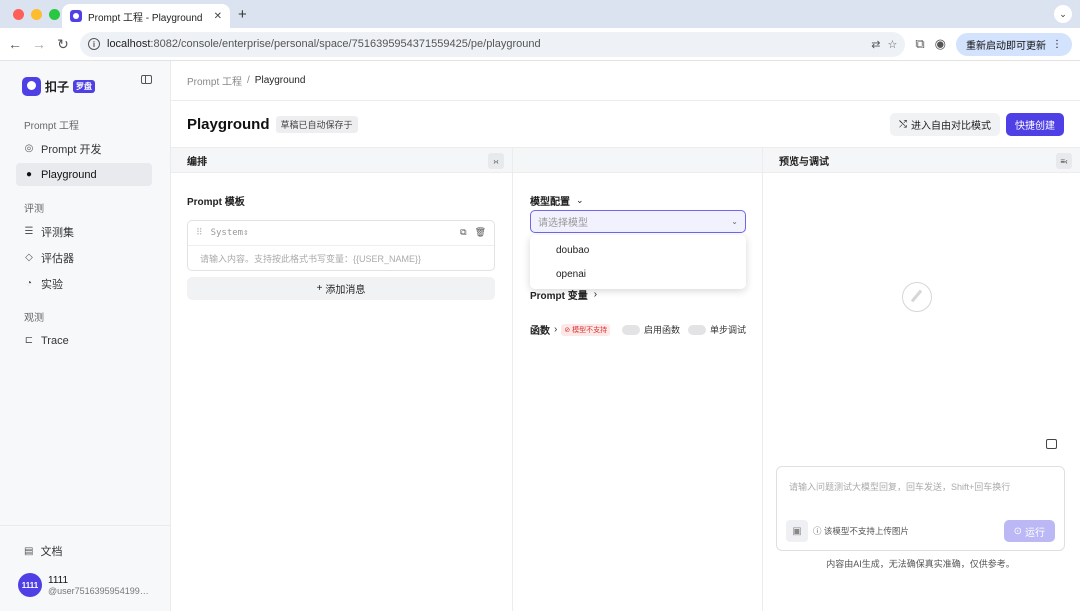 Image resolution: width=1080 pixels, height=611 pixels. What do you see at coordinates (199, 233) in the screenshot?
I see `drag-handle-icon: ⠿` at bounding box center [199, 233].